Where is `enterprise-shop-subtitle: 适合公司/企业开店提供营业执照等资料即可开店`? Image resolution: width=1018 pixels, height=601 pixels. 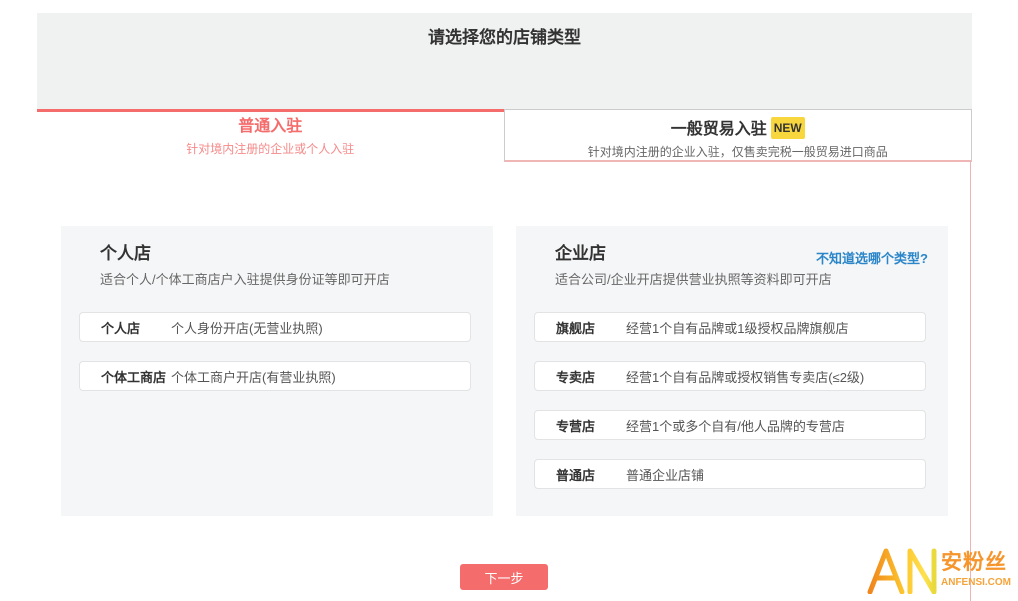
enterprise-shop-subtitle: 适合公司/企业开店提供营业执照等资料即可开店 is located at coordinates (693, 279).